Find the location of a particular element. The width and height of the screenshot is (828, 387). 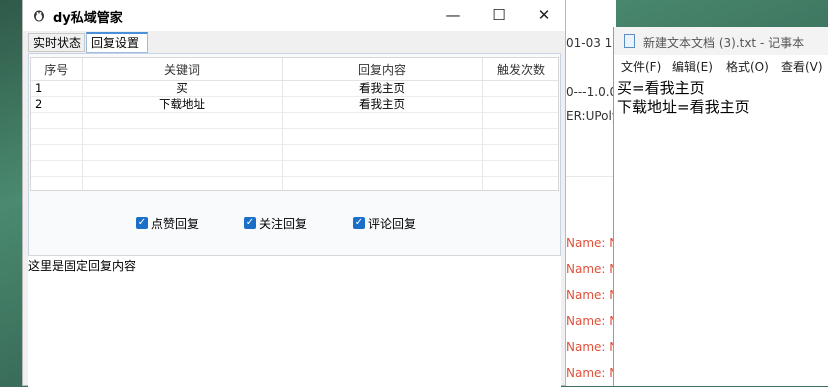

table-row: 2 下载地址 看我主页 is located at coordinates (294, 104).